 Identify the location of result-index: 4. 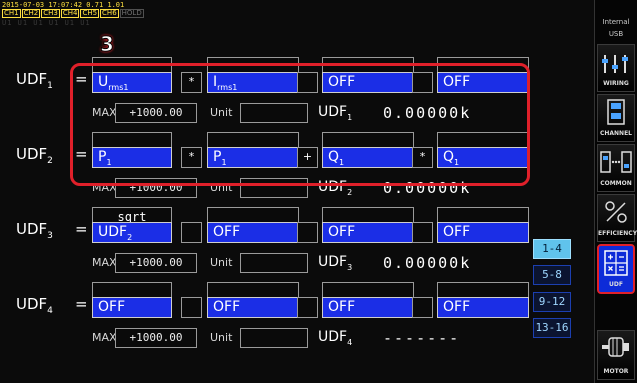
(350, 342).